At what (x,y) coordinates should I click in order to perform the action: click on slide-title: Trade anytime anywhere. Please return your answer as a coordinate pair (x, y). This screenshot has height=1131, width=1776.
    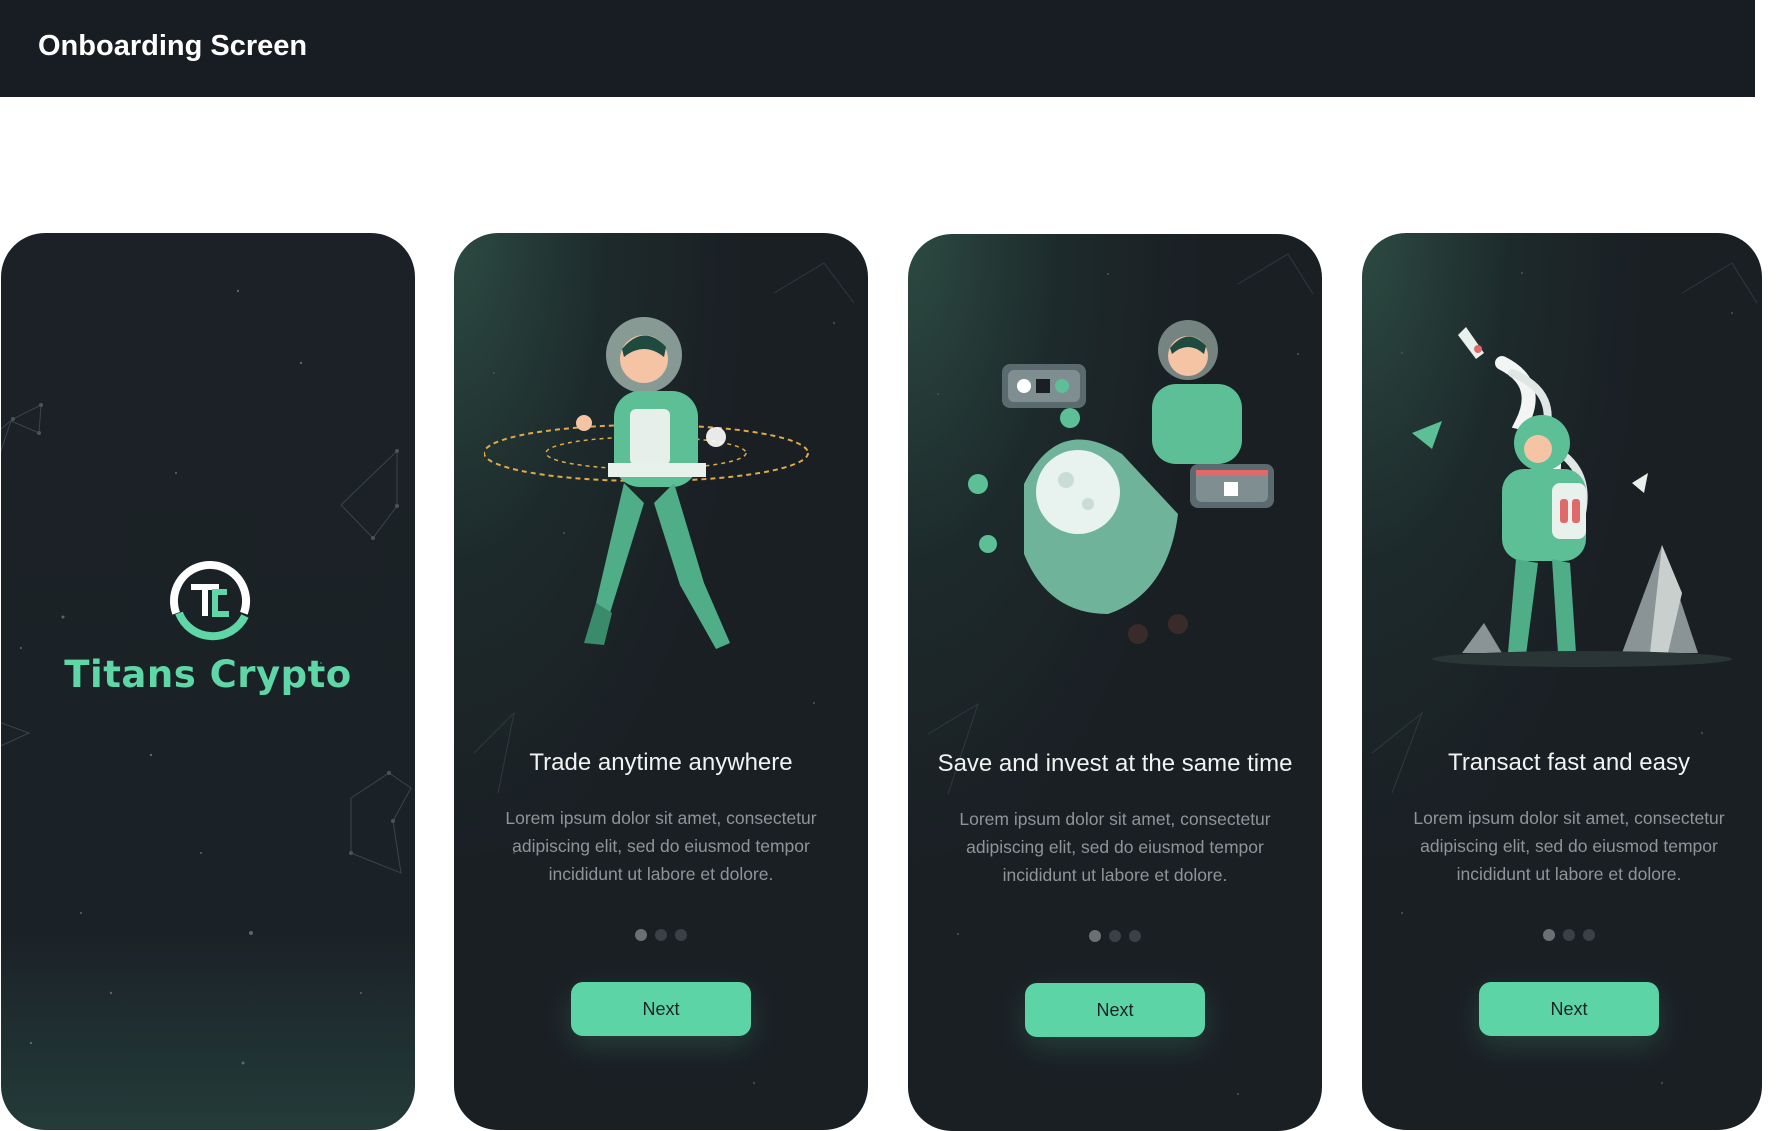
    Looking at the image, I should click on (661, 762).